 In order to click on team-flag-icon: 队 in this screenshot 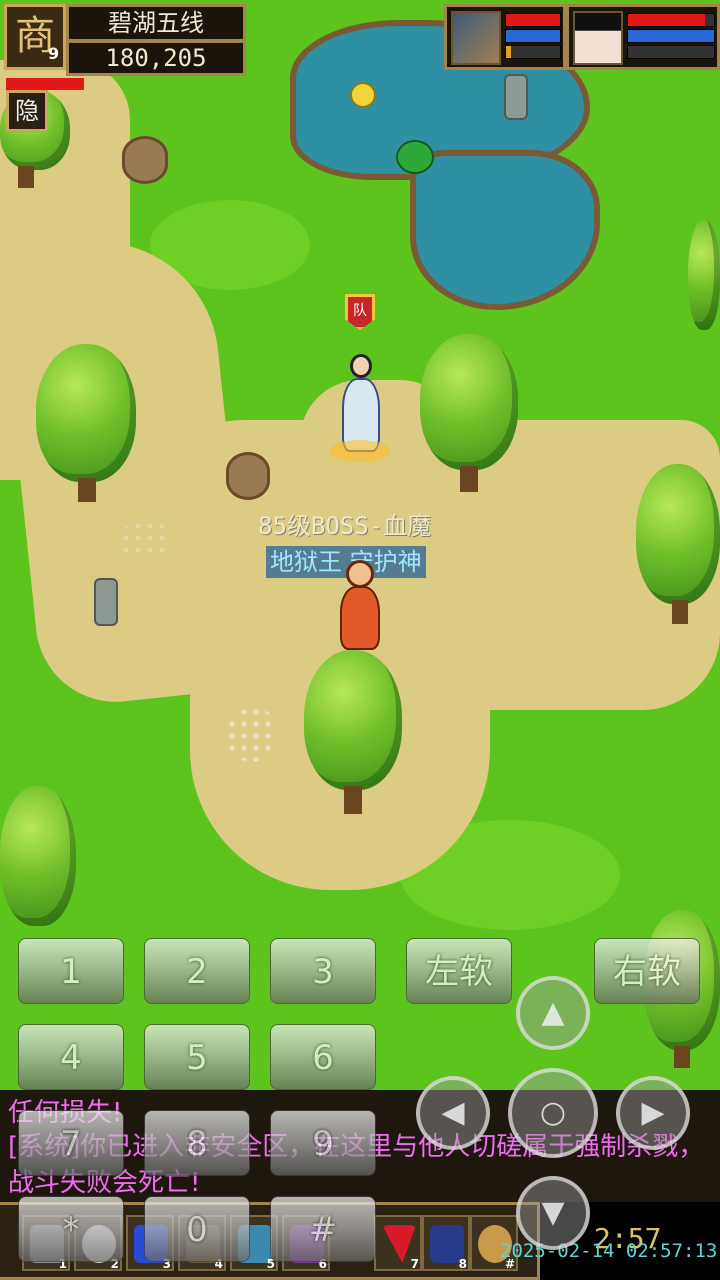, I will do `click(360, 312)`.